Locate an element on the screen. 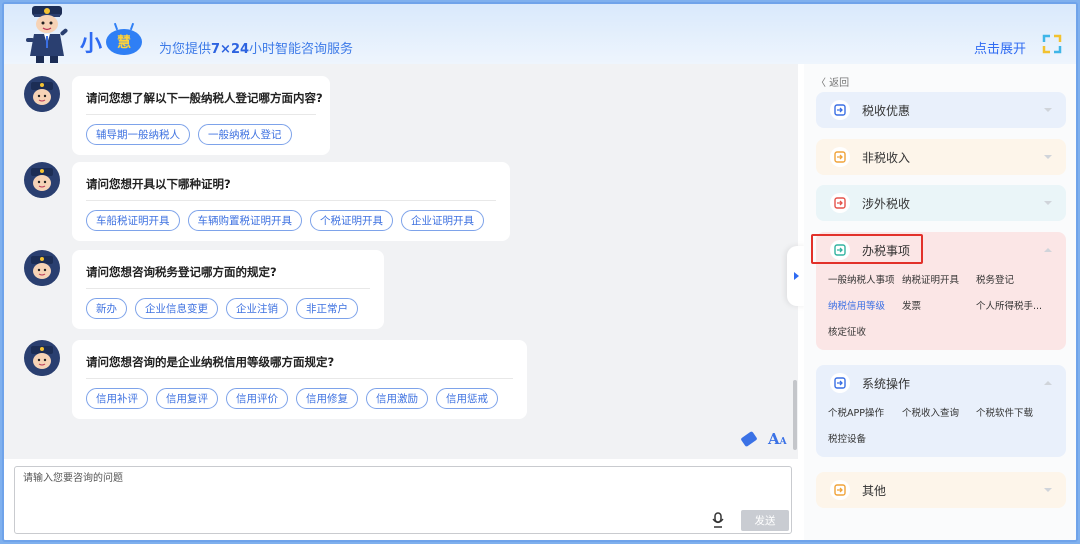 The image size is (1080, 544). option-list: 新办 企业信息变更 企业注销 非正常户 is located at coordinates (228, 304).